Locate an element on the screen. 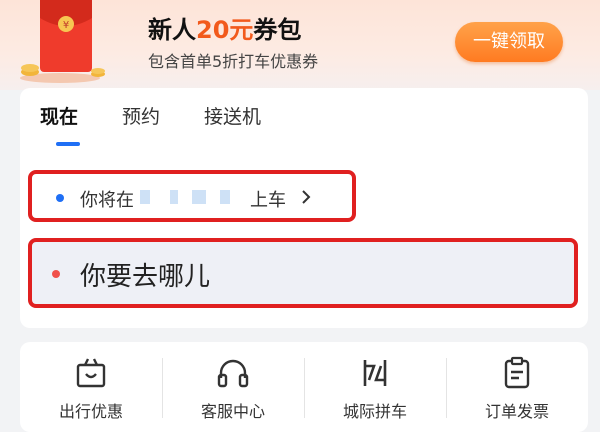  service-intercity: 城际拼车 is located at coordinates (375, 387).